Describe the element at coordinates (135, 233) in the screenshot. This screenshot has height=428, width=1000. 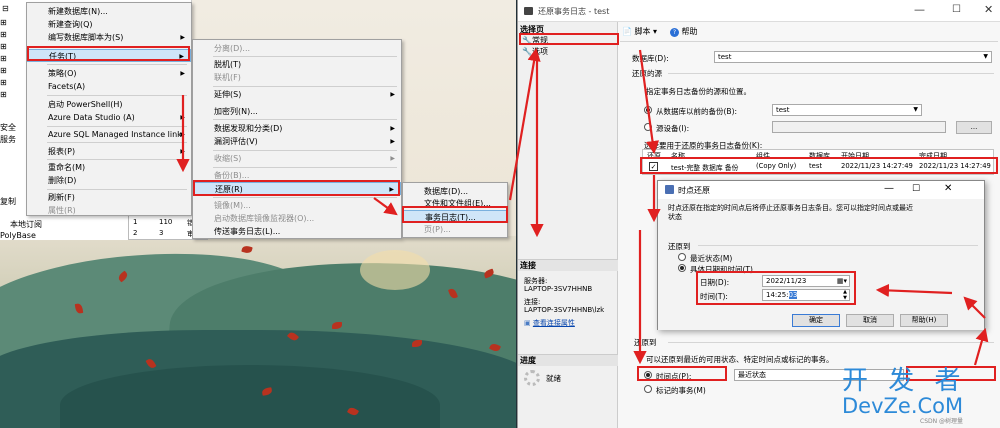
I see `grid-cell: 2` at that location.